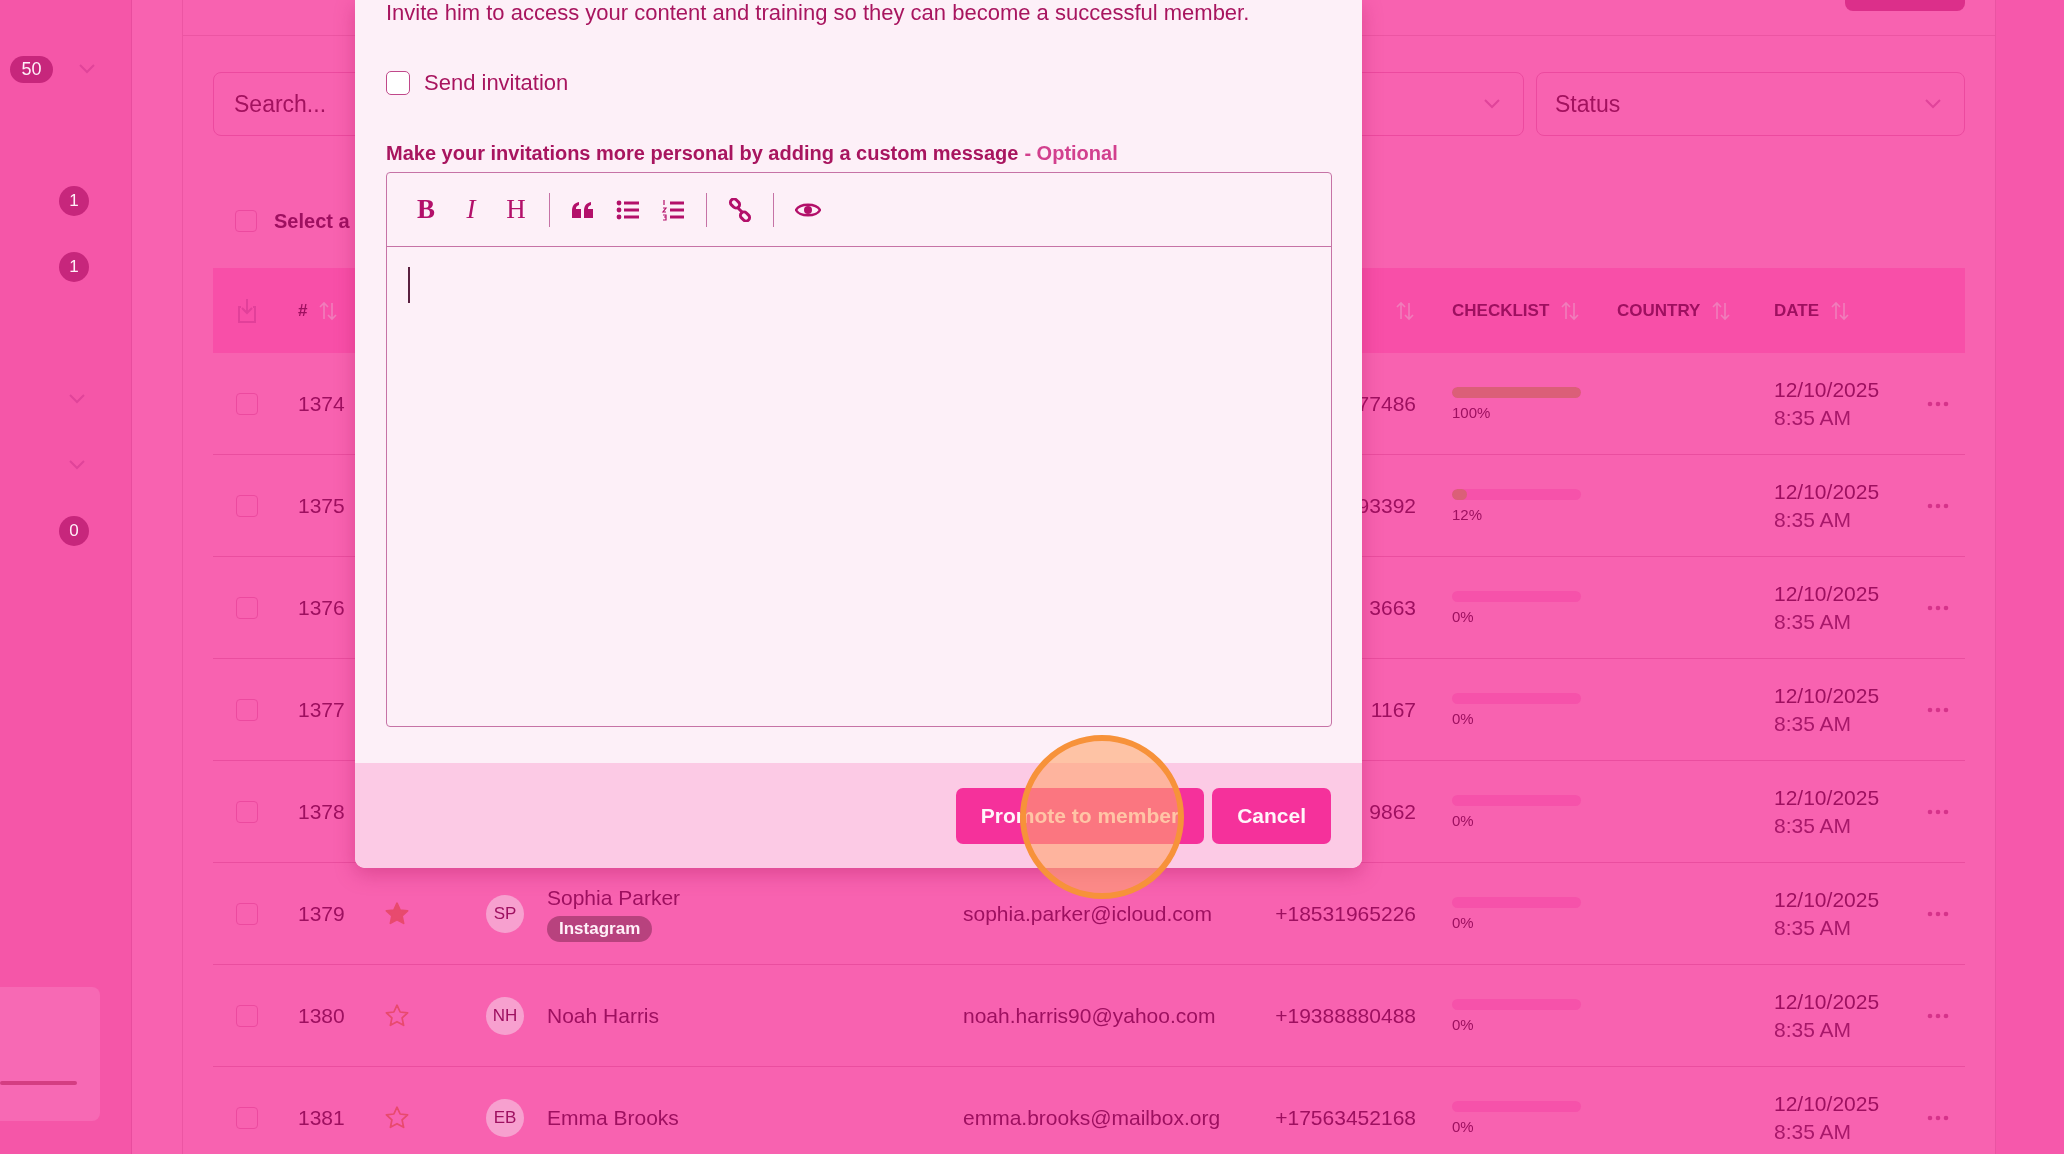 Image resolution: width=2064 pixels, height=1154 pixels. I want to click on table-cell: 1376, so click(321, 607).